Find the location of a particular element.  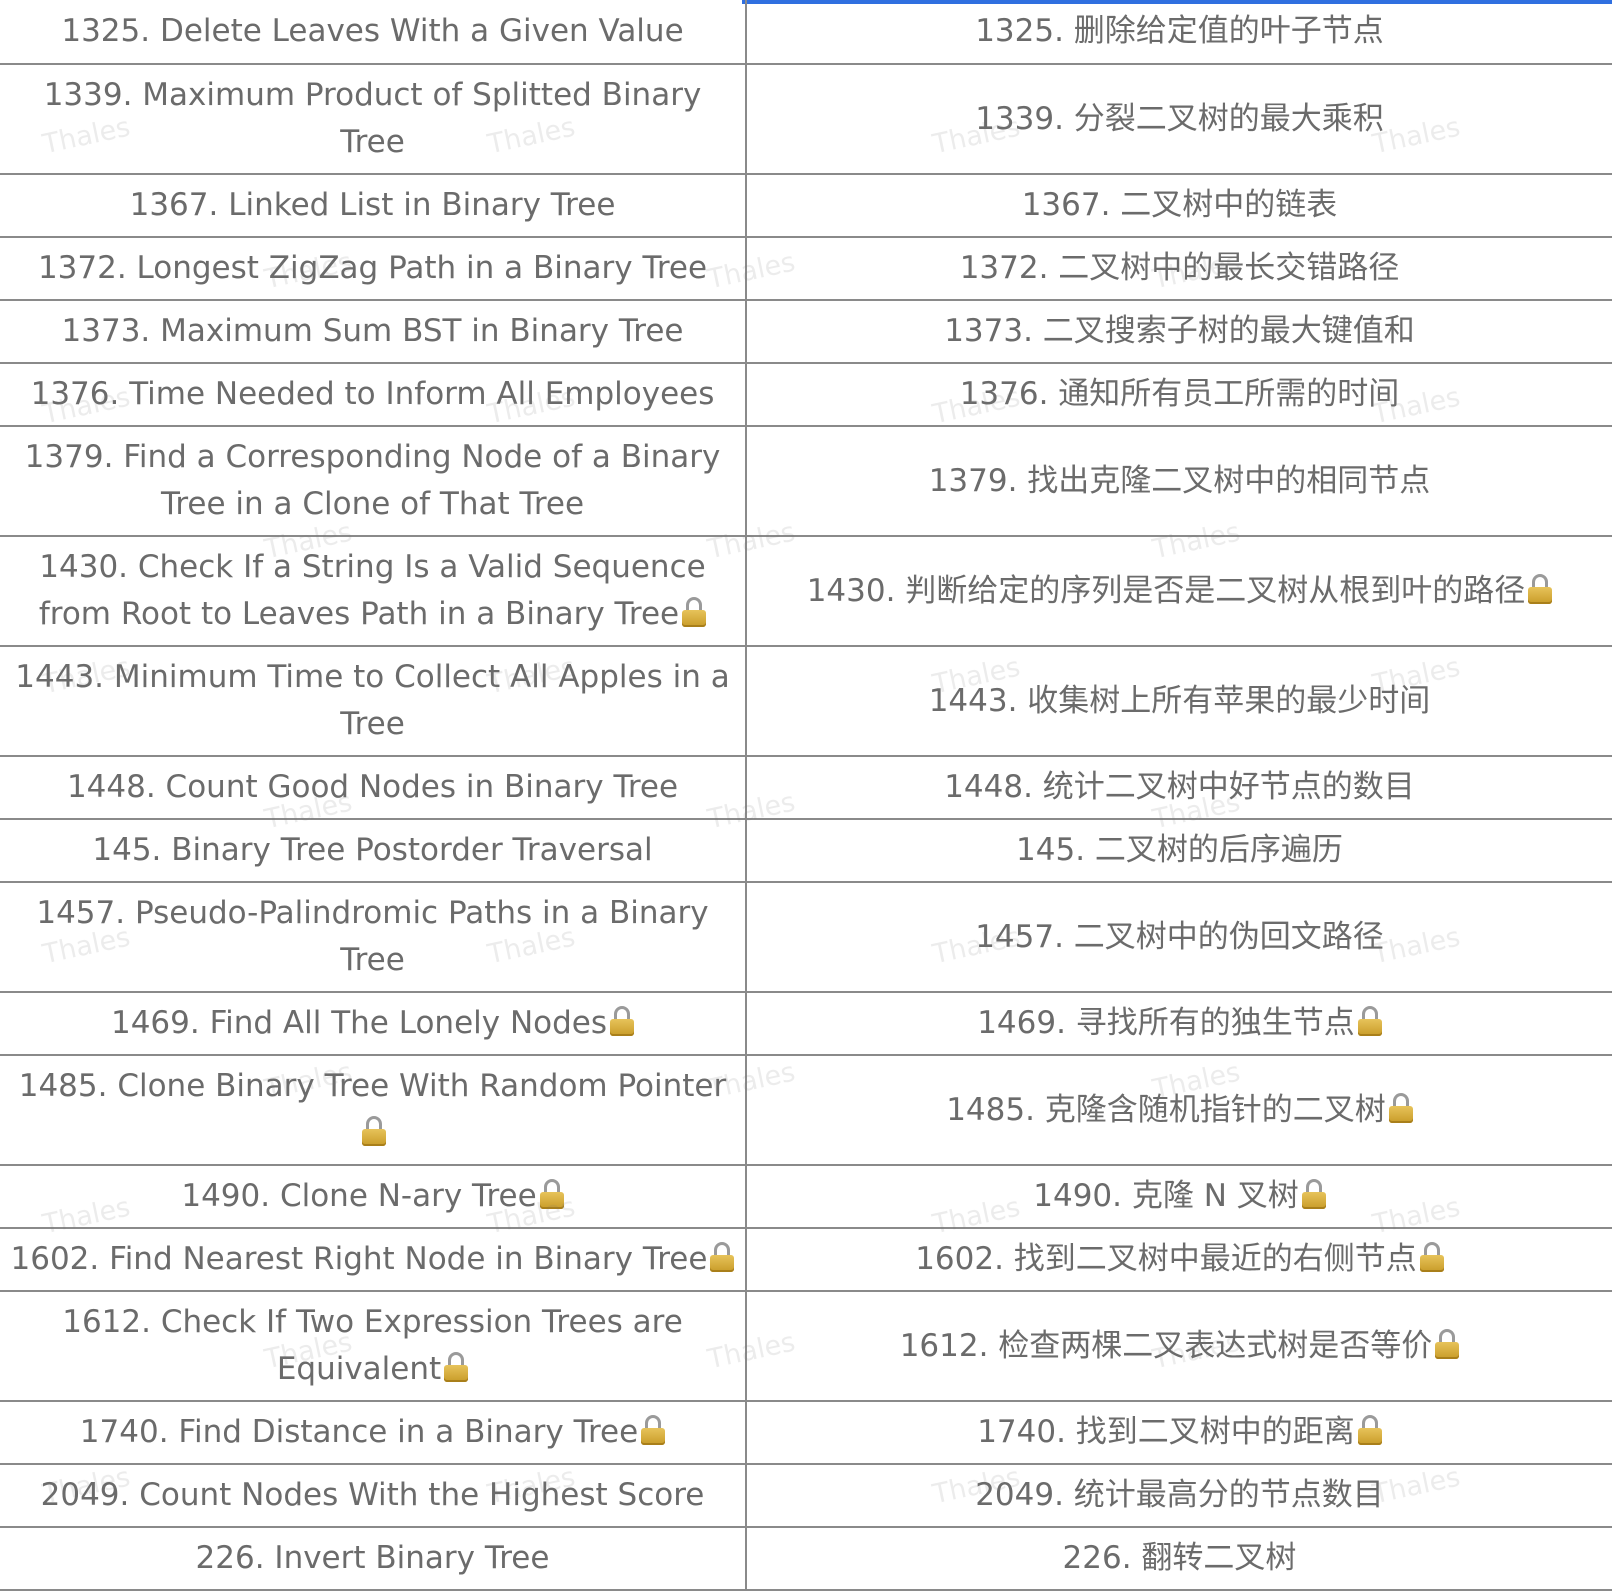

problem-title-text: 226. Invert Binary Tree is located at coordinates (372, 1558).